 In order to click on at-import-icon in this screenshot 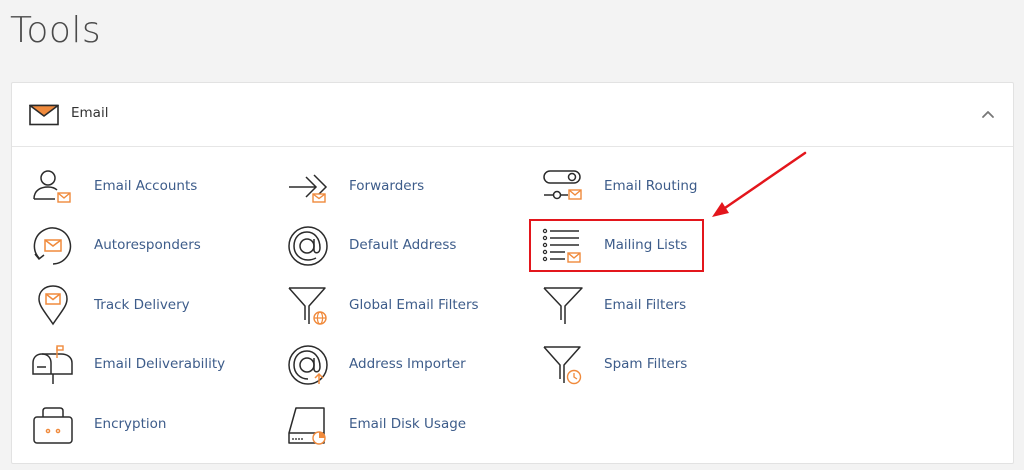, I will do `click(308, 365)`.